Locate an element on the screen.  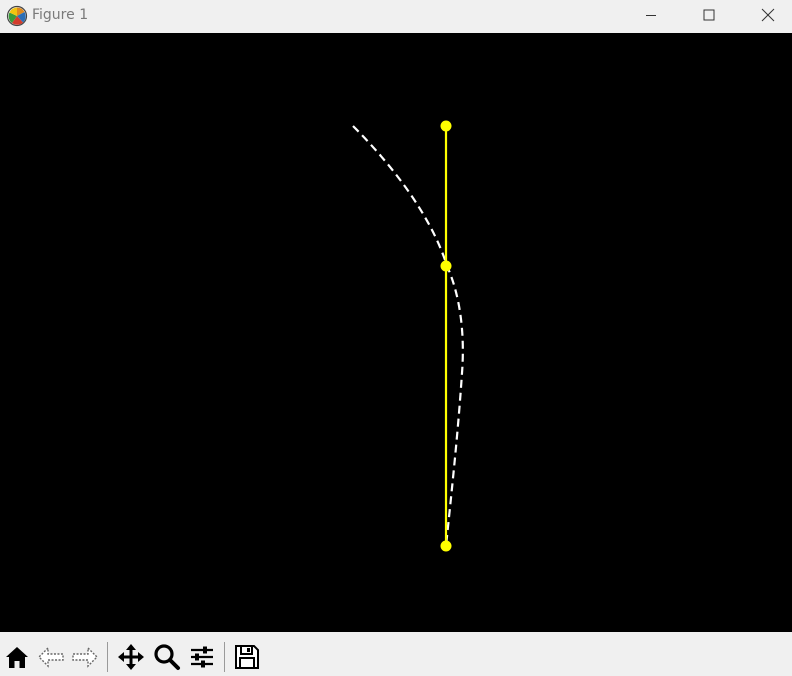
home-button is located at coordinates (17, 657).